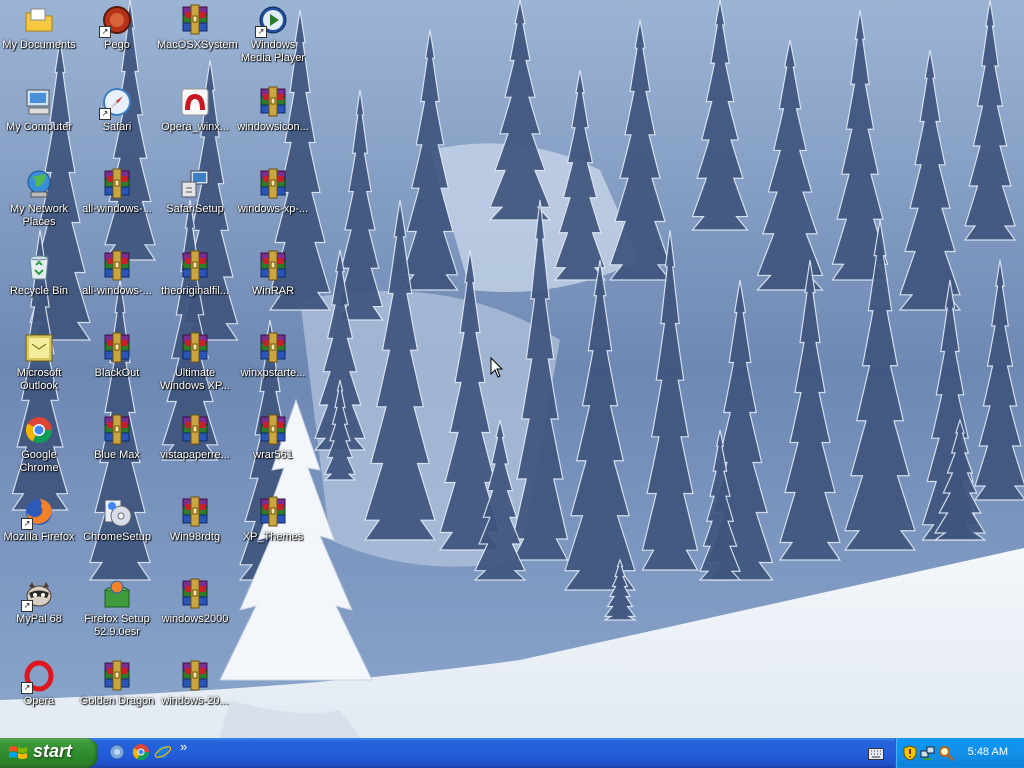  I want to click on safari-compass-icon: ↗, so click(116, 103).